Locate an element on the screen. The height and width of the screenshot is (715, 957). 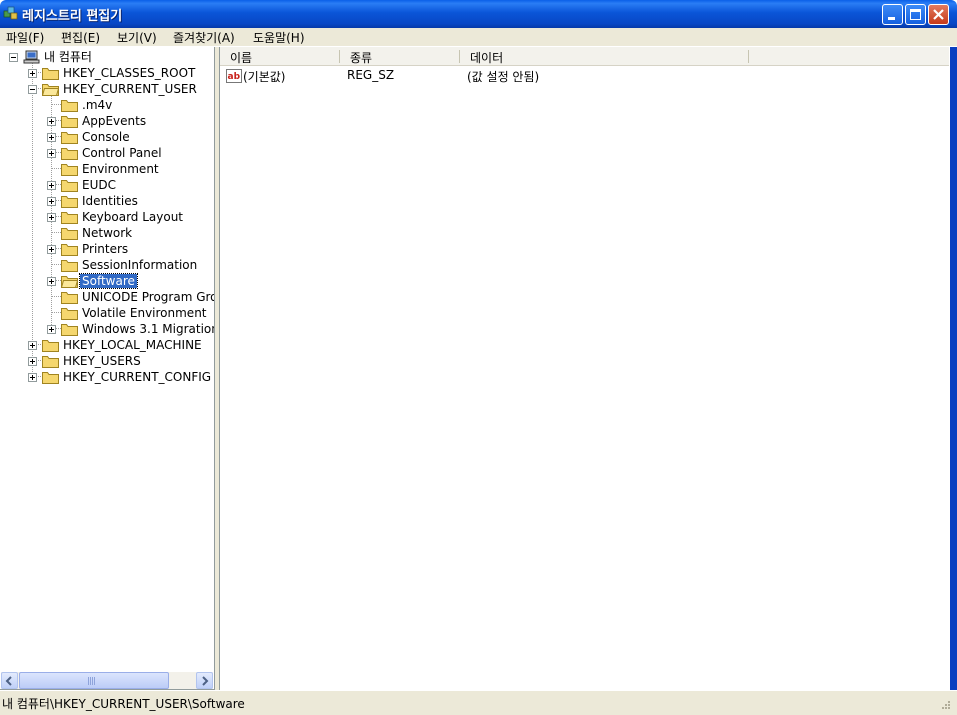
status-bar: 내 컴퓨터\HKEY_CURRENT_USER\Software is located at coordinates (478, 702).